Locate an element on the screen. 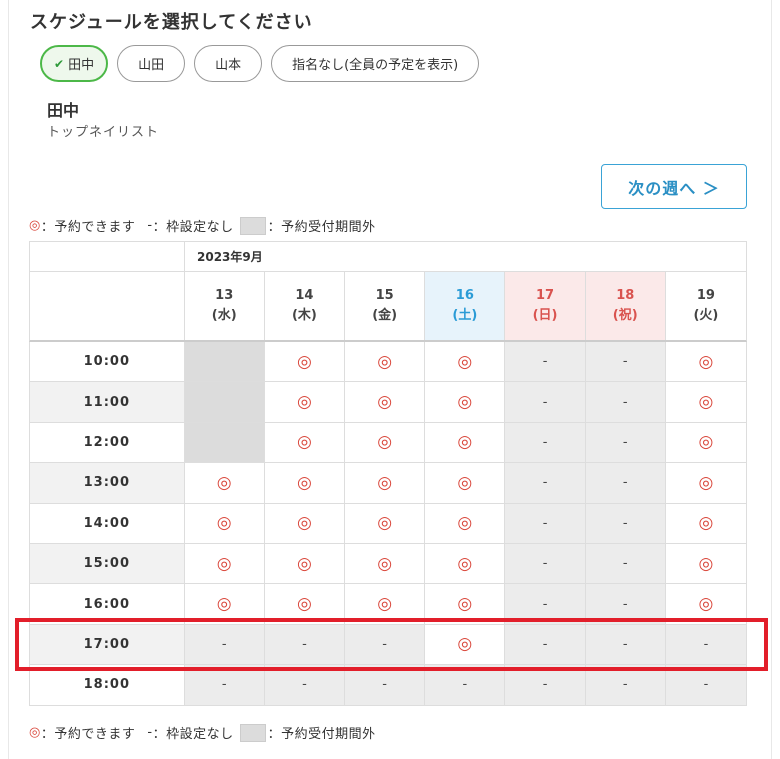  day-date: 15 is located at coordinates (384, 295).